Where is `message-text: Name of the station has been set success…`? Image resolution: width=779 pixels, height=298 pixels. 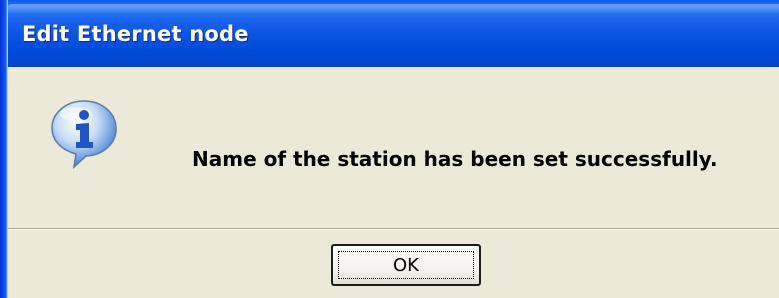
message-text: Name of the station has been set success… is located at coordinates (455, 159).